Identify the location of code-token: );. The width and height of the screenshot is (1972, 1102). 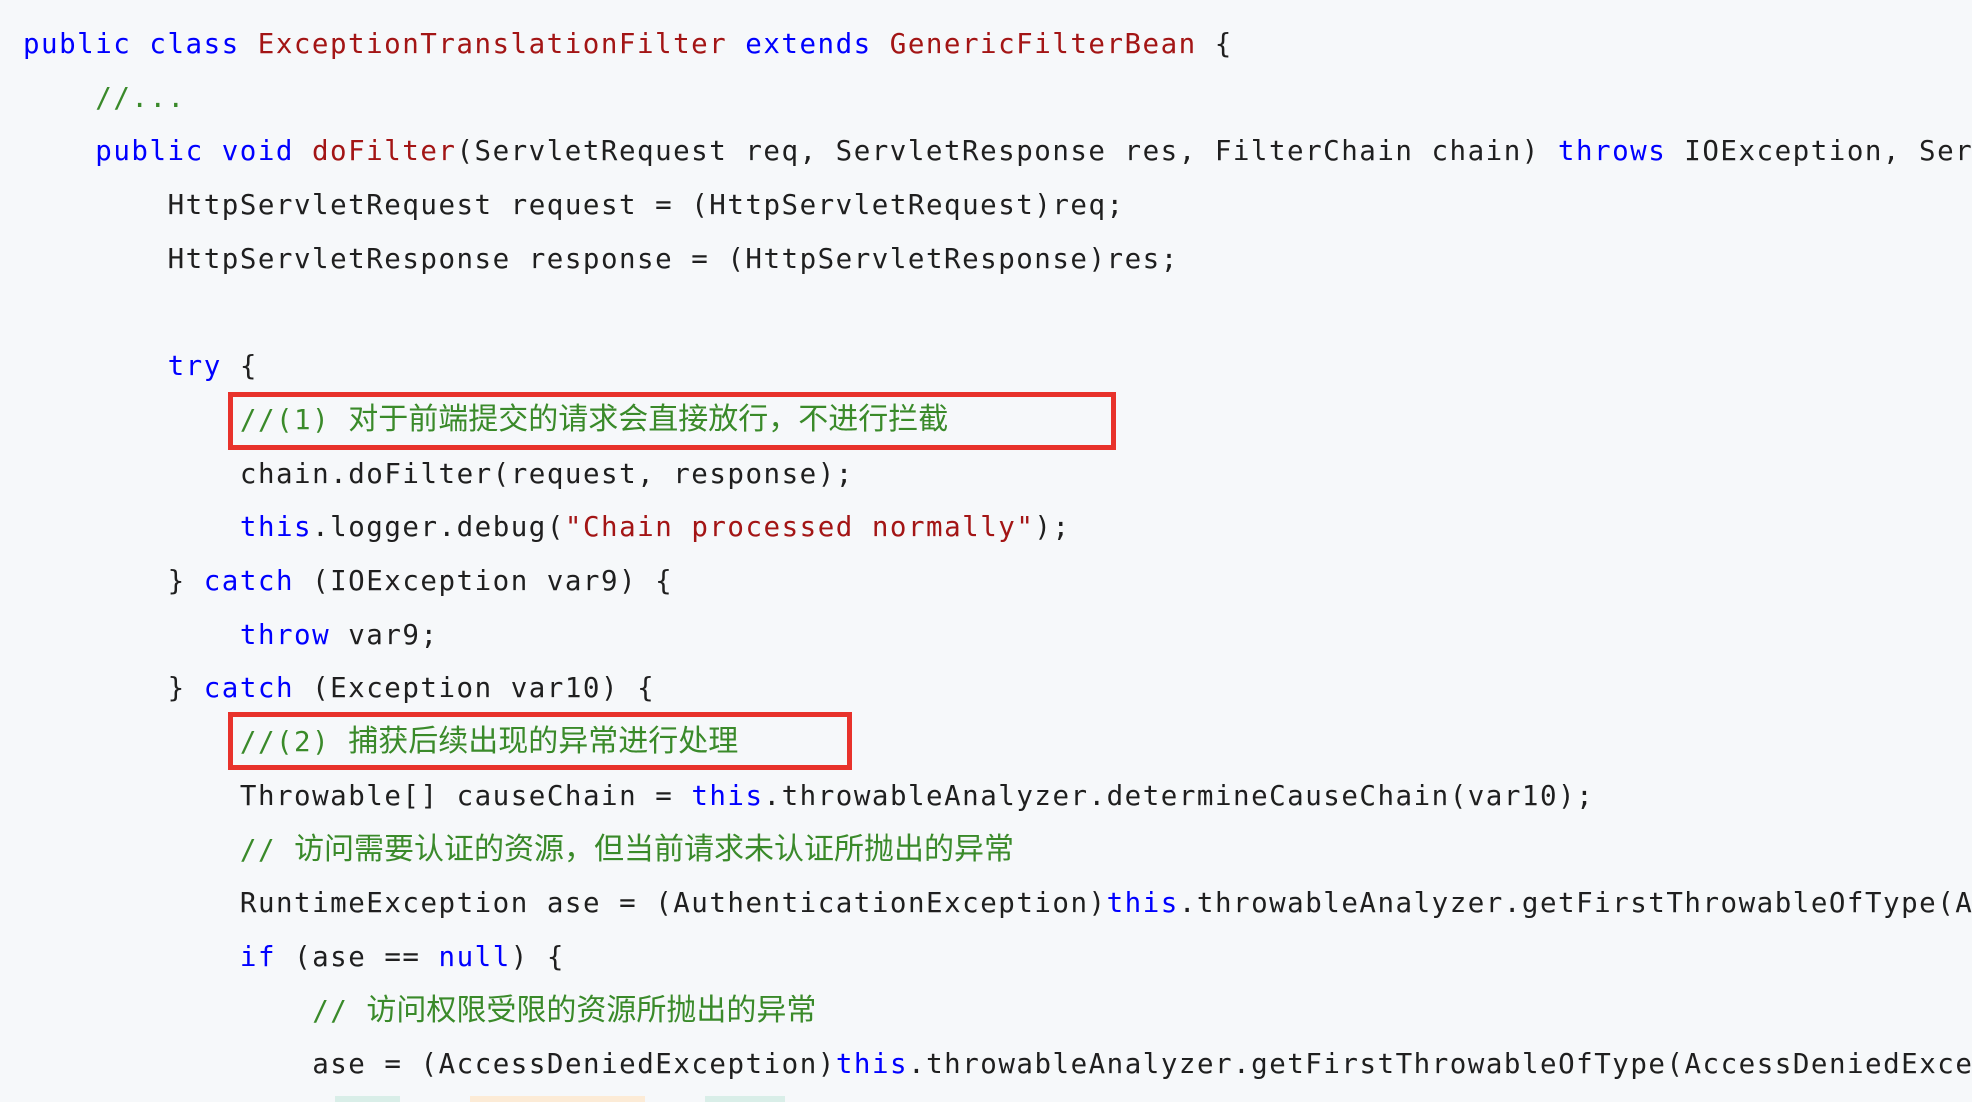
(1052, 527).